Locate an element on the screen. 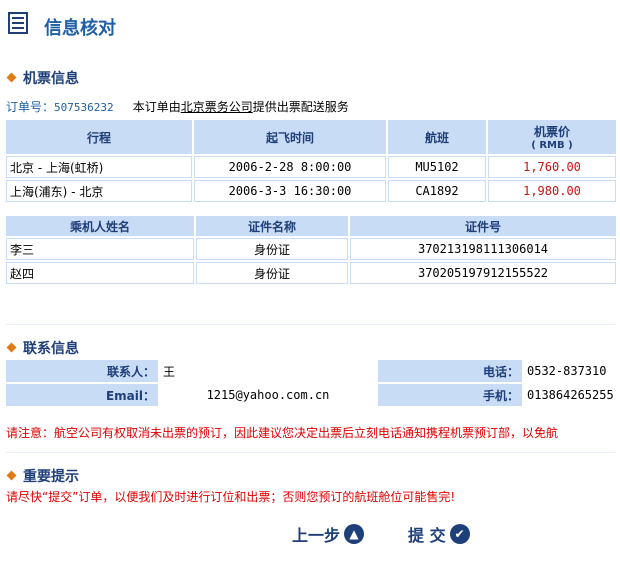 This screenshot has width=620, height=564. phone-value: 0532-837310 is located at coordinates (572, 371).